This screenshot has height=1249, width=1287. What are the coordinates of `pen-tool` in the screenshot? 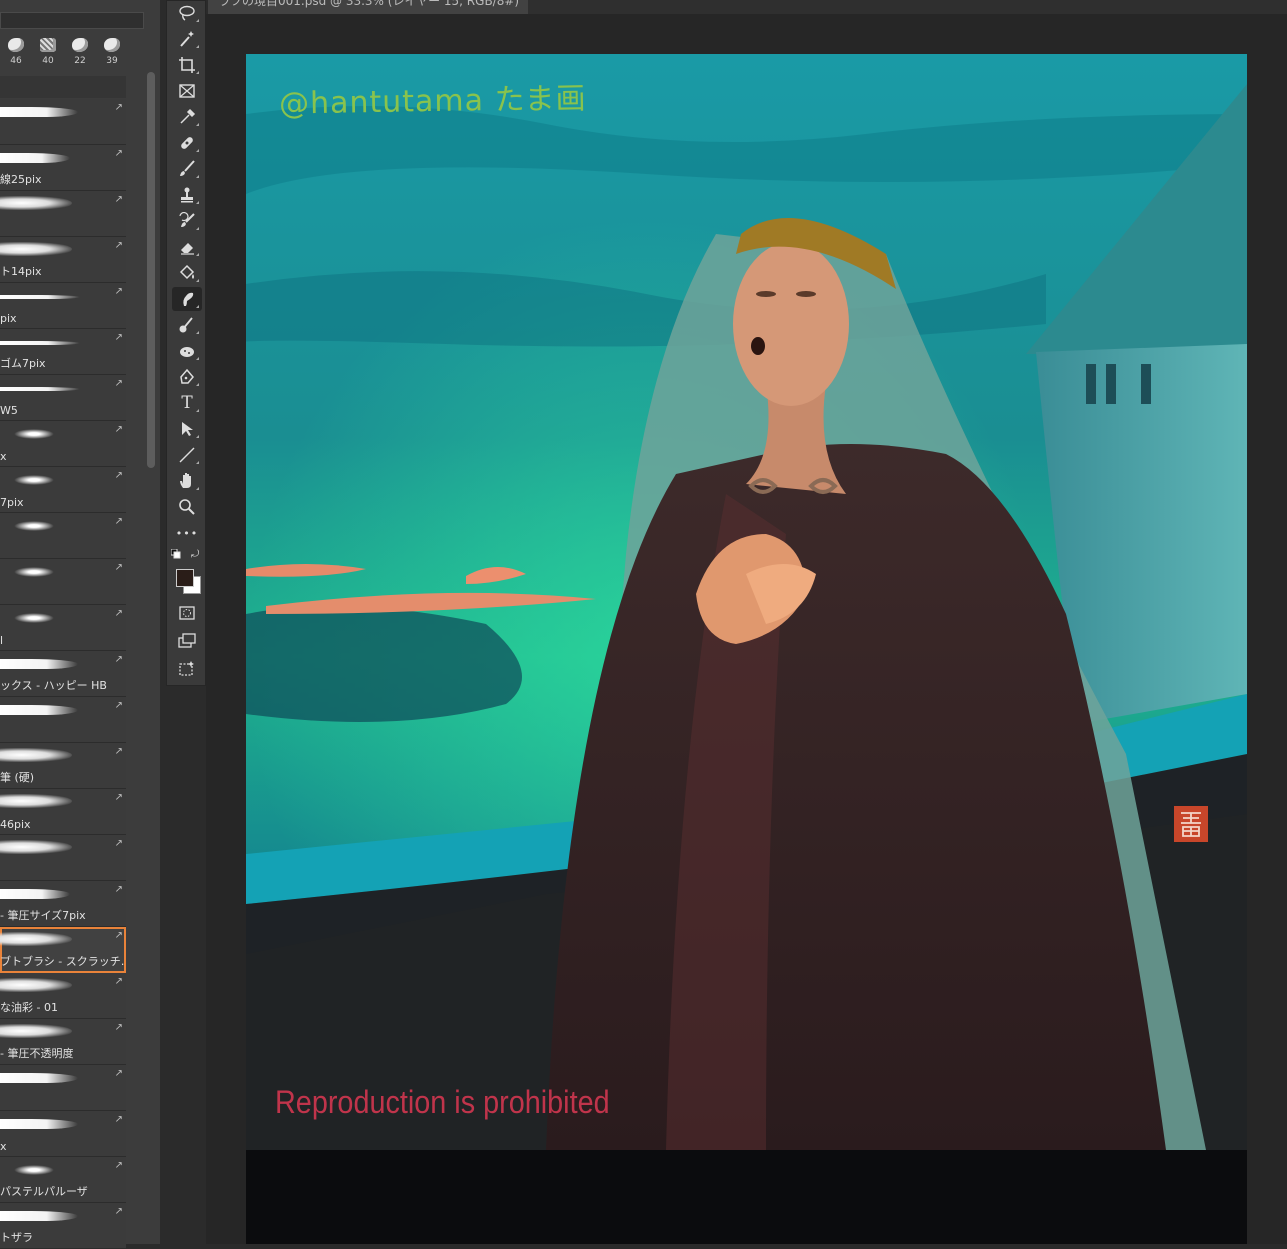 It's located at (187, 377).